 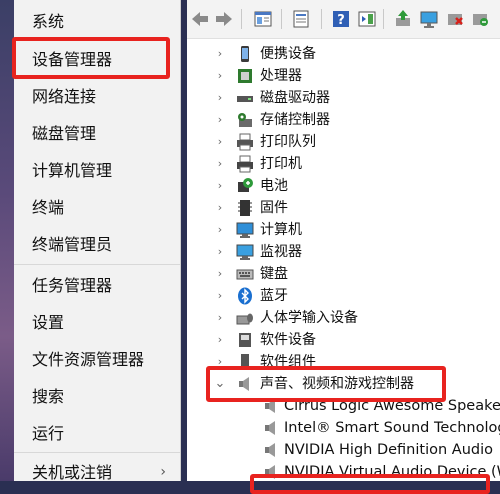 What do you see at coordinates (480, 19) in the screenshot?
I see `disable-device-icon` at bounding box center [480, 19].